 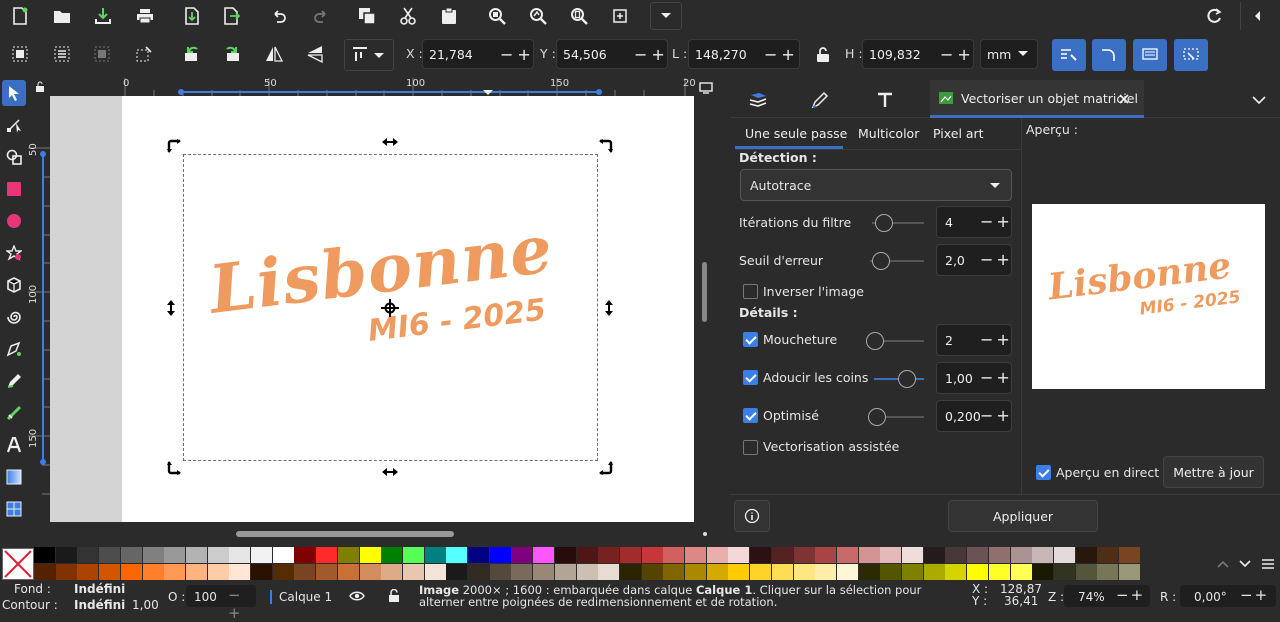 What do you see at coordinates (1009, 54) in the screenshot?
I see `unit-select: mm` at bounding box center [1009, 54].